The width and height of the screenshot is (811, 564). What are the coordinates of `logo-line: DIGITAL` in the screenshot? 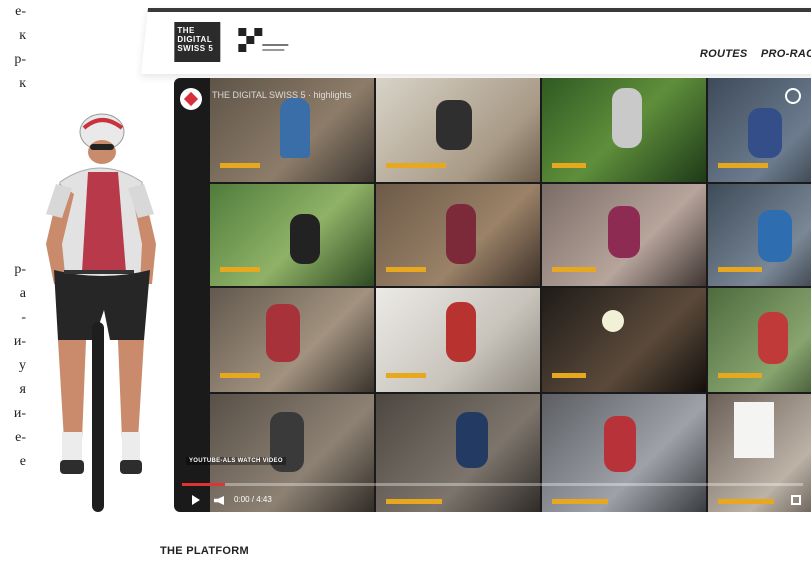 It's located at (195, 39).